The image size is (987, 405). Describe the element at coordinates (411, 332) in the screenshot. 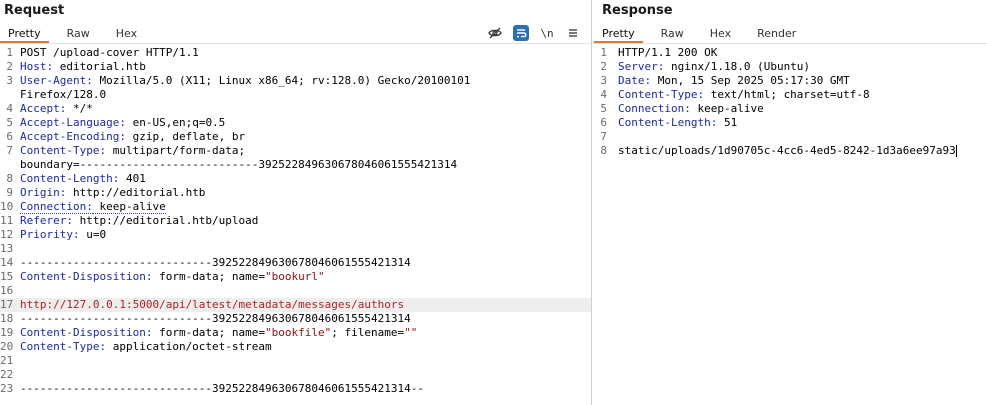

I see `token: ""` at that location.